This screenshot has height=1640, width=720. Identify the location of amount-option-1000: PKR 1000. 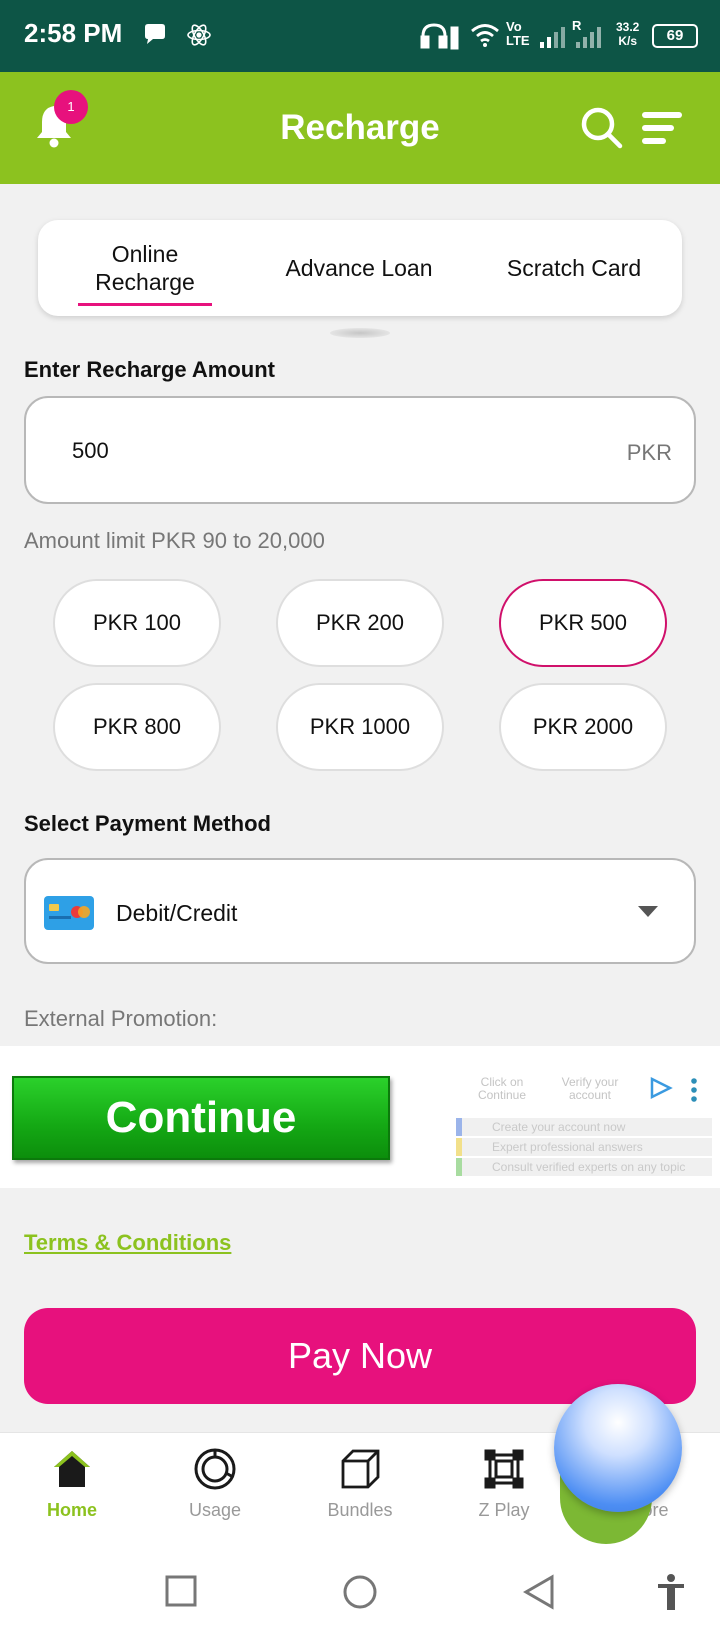
(360, 727).